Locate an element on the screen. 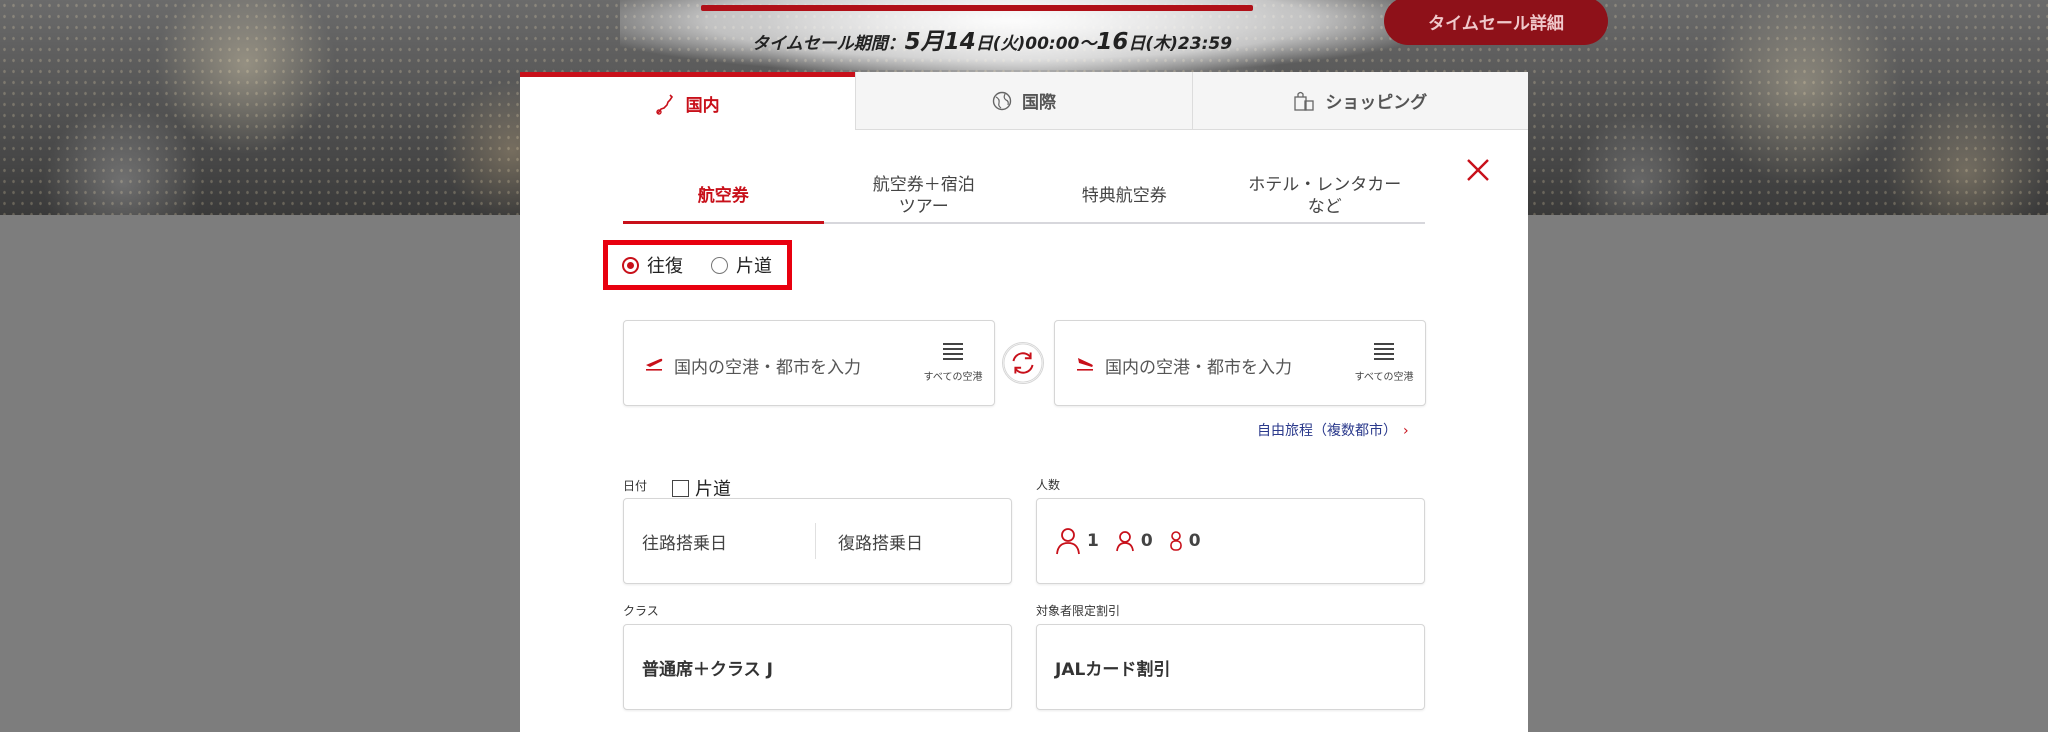 The image size is (2048, 732). sub-tab-air-hotel-line1: 航空券＋宿泊 is located at coordinates (923, 185).